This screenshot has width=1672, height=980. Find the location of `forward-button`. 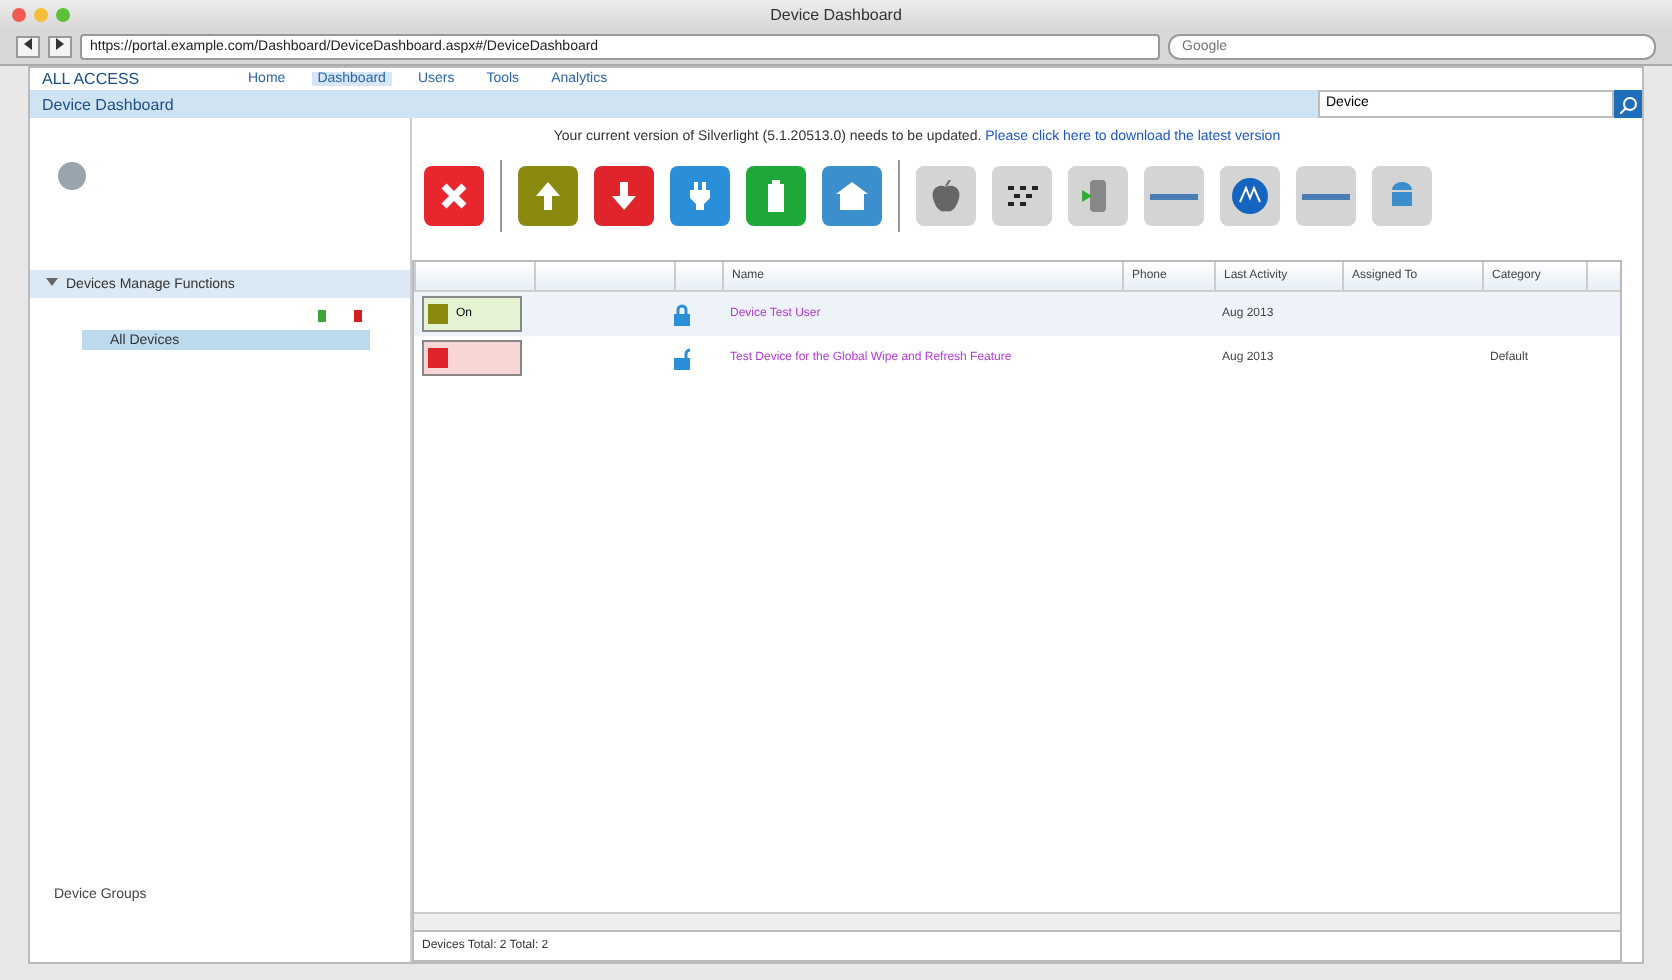

forward-button is located at coordinates (60, 46).